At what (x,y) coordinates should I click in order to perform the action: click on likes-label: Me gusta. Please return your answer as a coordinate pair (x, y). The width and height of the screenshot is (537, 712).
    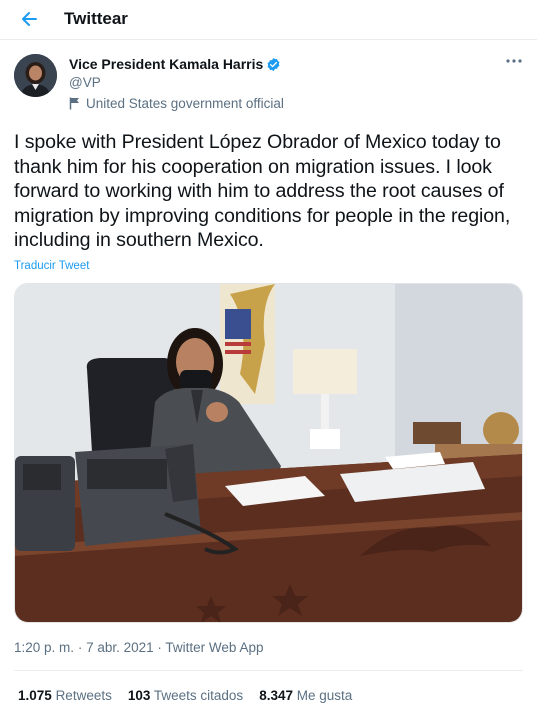
    Looking at the image, I should click on (324, 695).